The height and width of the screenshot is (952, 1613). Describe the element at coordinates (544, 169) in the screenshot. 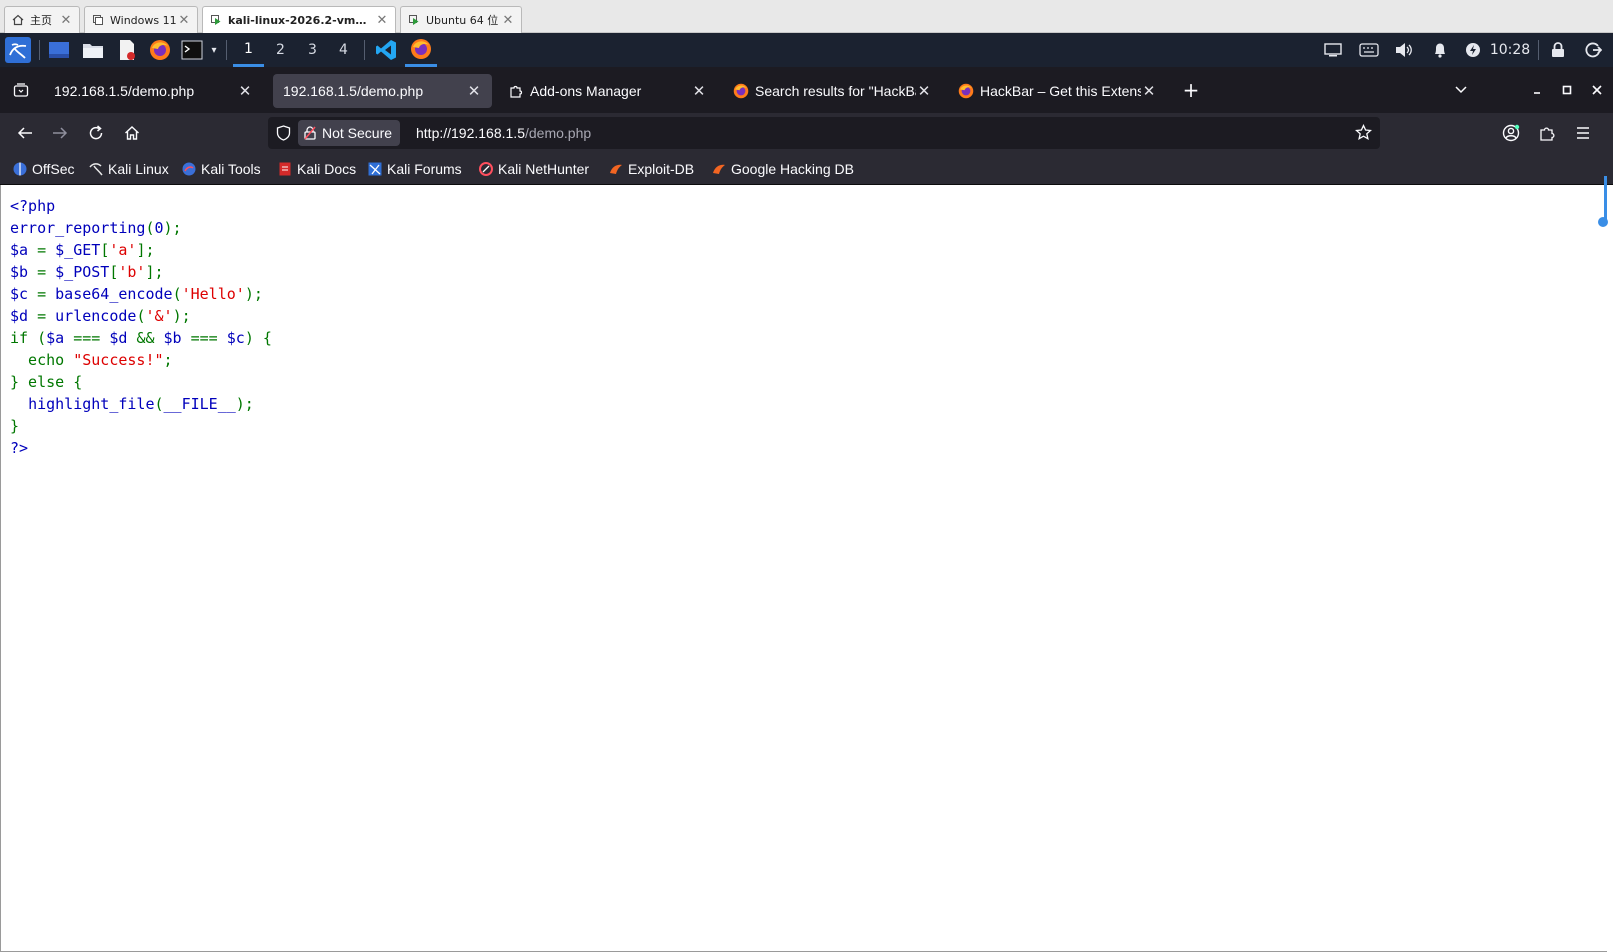

I see `bookmark-label: Kali NetHunter` at that location.